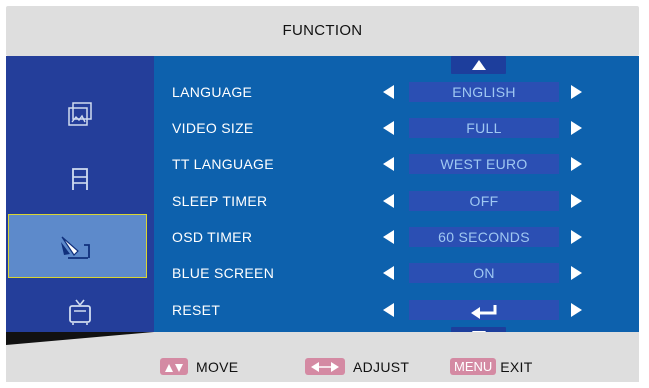  I want to click on sidebar-item-sound, so click(80, 178).